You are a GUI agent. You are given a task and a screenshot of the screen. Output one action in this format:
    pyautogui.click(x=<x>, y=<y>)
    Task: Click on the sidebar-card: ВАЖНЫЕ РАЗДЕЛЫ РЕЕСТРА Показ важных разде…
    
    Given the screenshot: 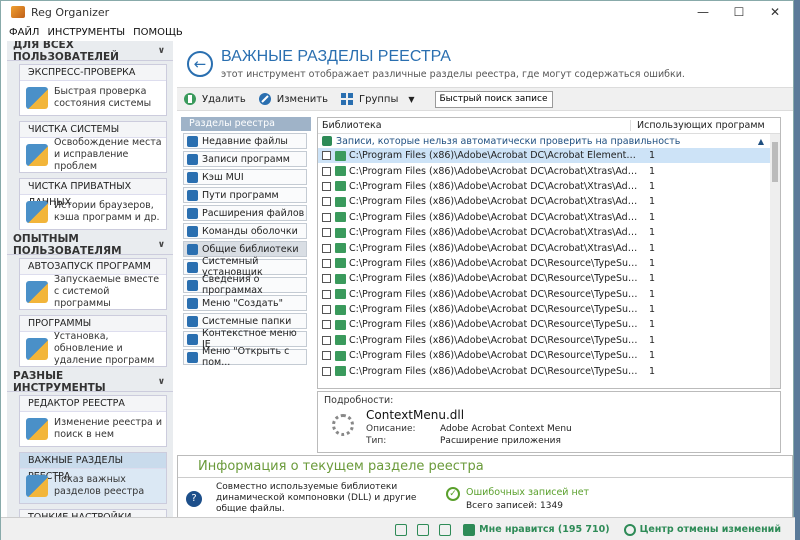 What is the action you would take?
    pyautogui.click(x=93, y=478)
    